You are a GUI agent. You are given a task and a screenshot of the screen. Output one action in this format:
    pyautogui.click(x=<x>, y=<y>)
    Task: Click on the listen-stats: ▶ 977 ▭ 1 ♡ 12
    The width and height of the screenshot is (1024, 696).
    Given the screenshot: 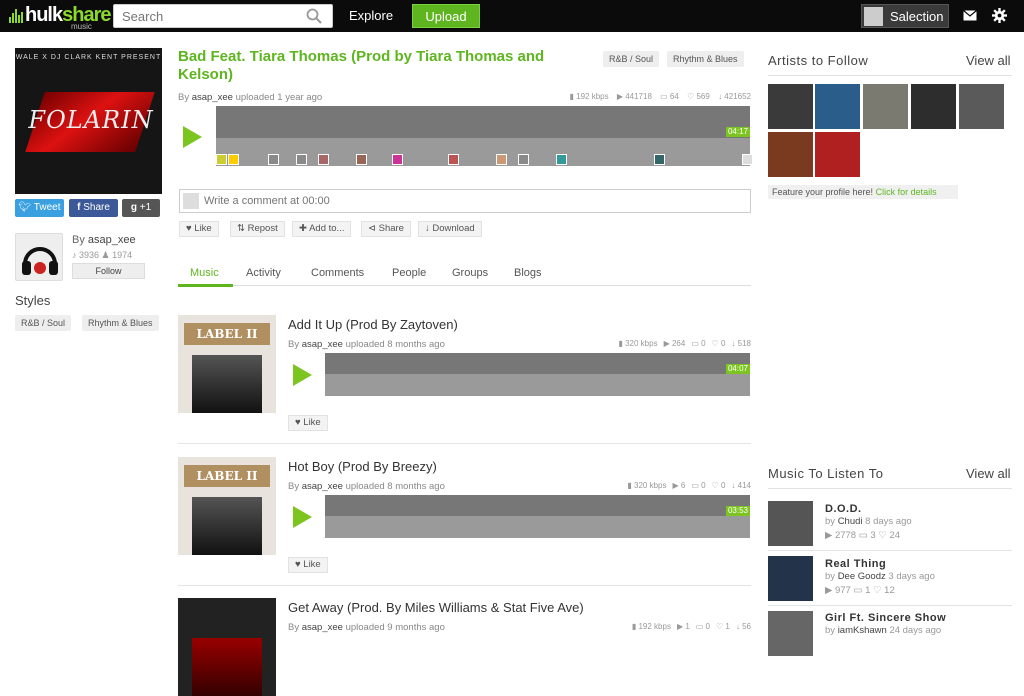 What is the action you would take?
    pyautogui.click(x=860, y=590)
    